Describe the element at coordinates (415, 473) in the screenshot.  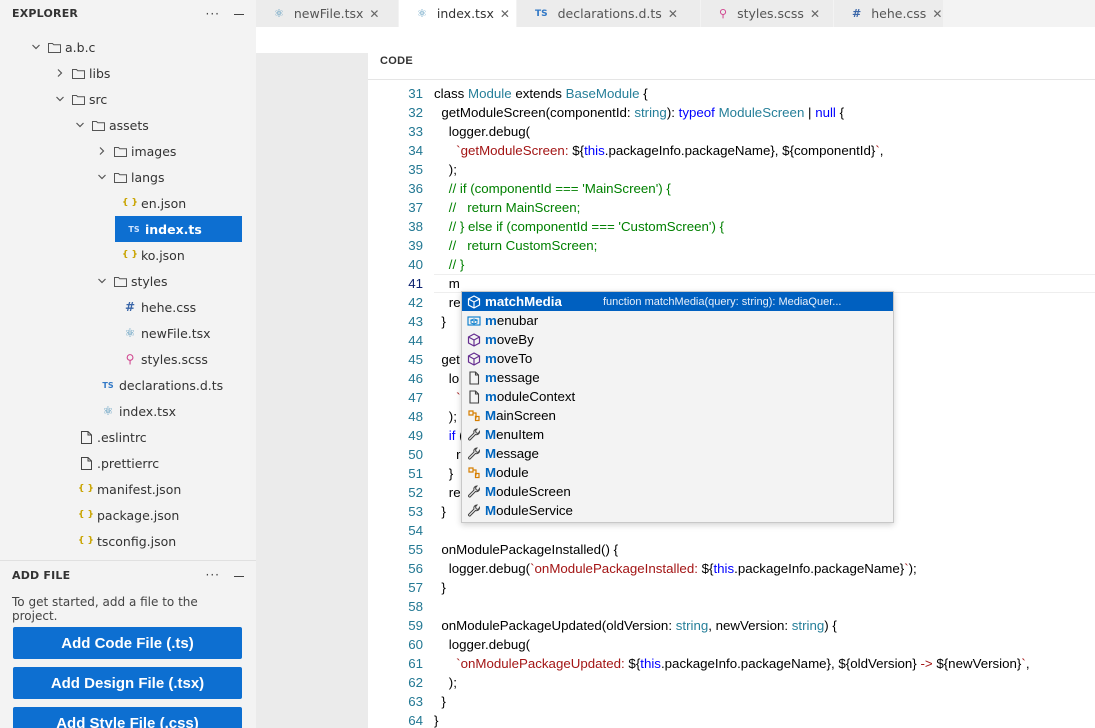
I see `line-number: 51` at that location.